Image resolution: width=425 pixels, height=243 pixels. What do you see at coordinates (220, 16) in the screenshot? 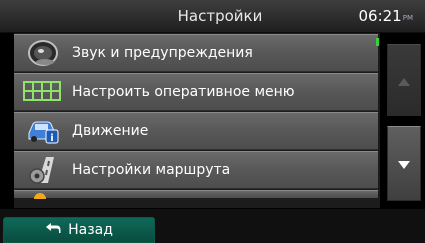
I see `page-title: Настройки` at bounding box center [220, 16].